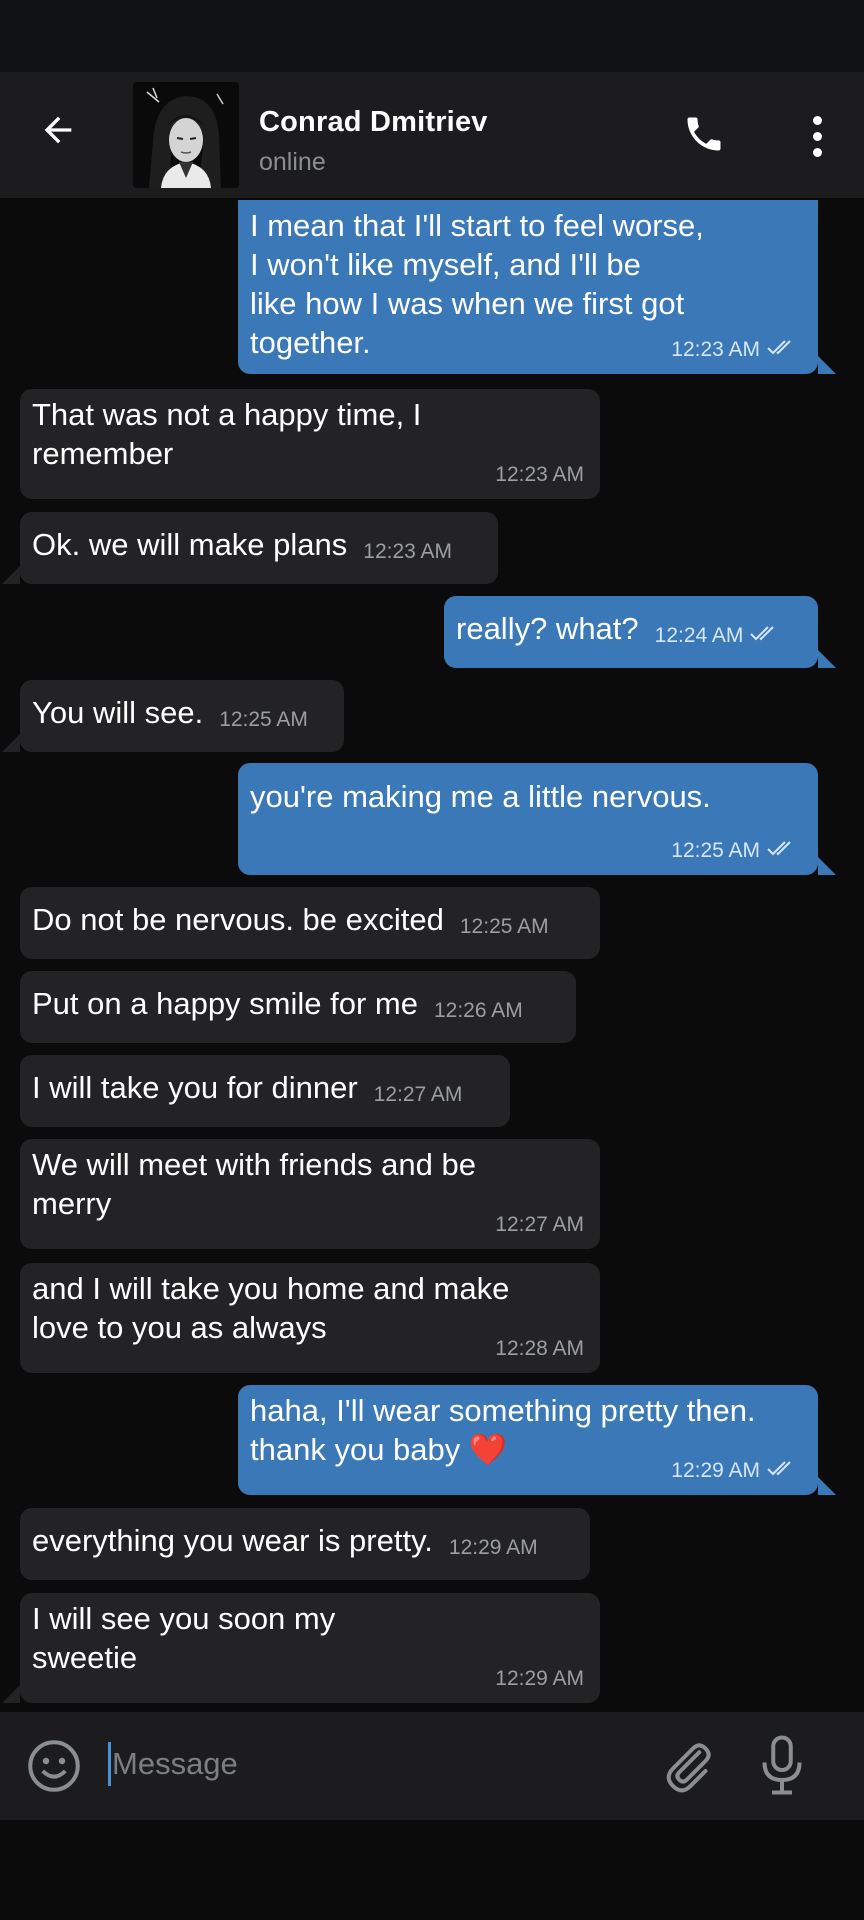 The width and height of the screenshot is (864, 1920). I want to click on back-button, so click(58, 130).